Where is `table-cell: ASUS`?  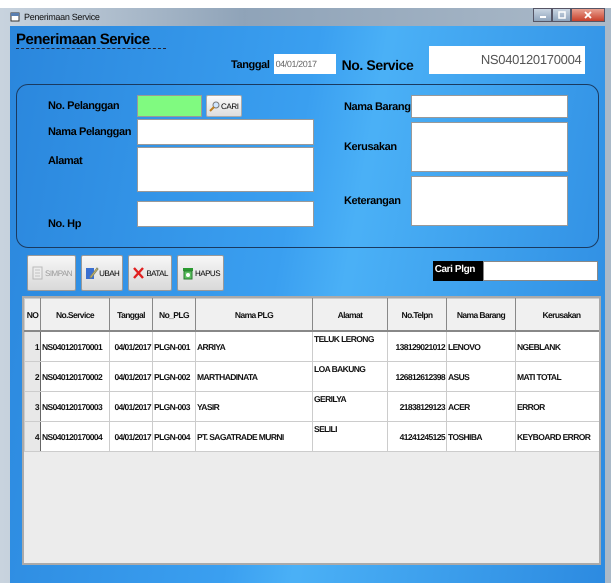 table-cell: ASUS is located at coordinates (481, 377).